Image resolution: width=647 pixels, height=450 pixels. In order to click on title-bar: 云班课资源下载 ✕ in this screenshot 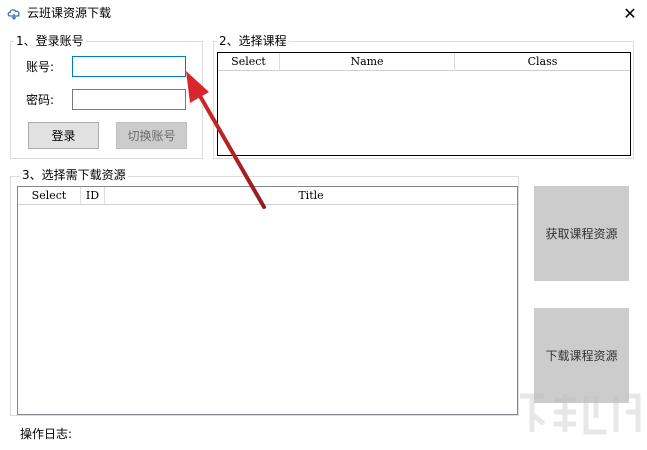, I will do `click(323, 13)`.